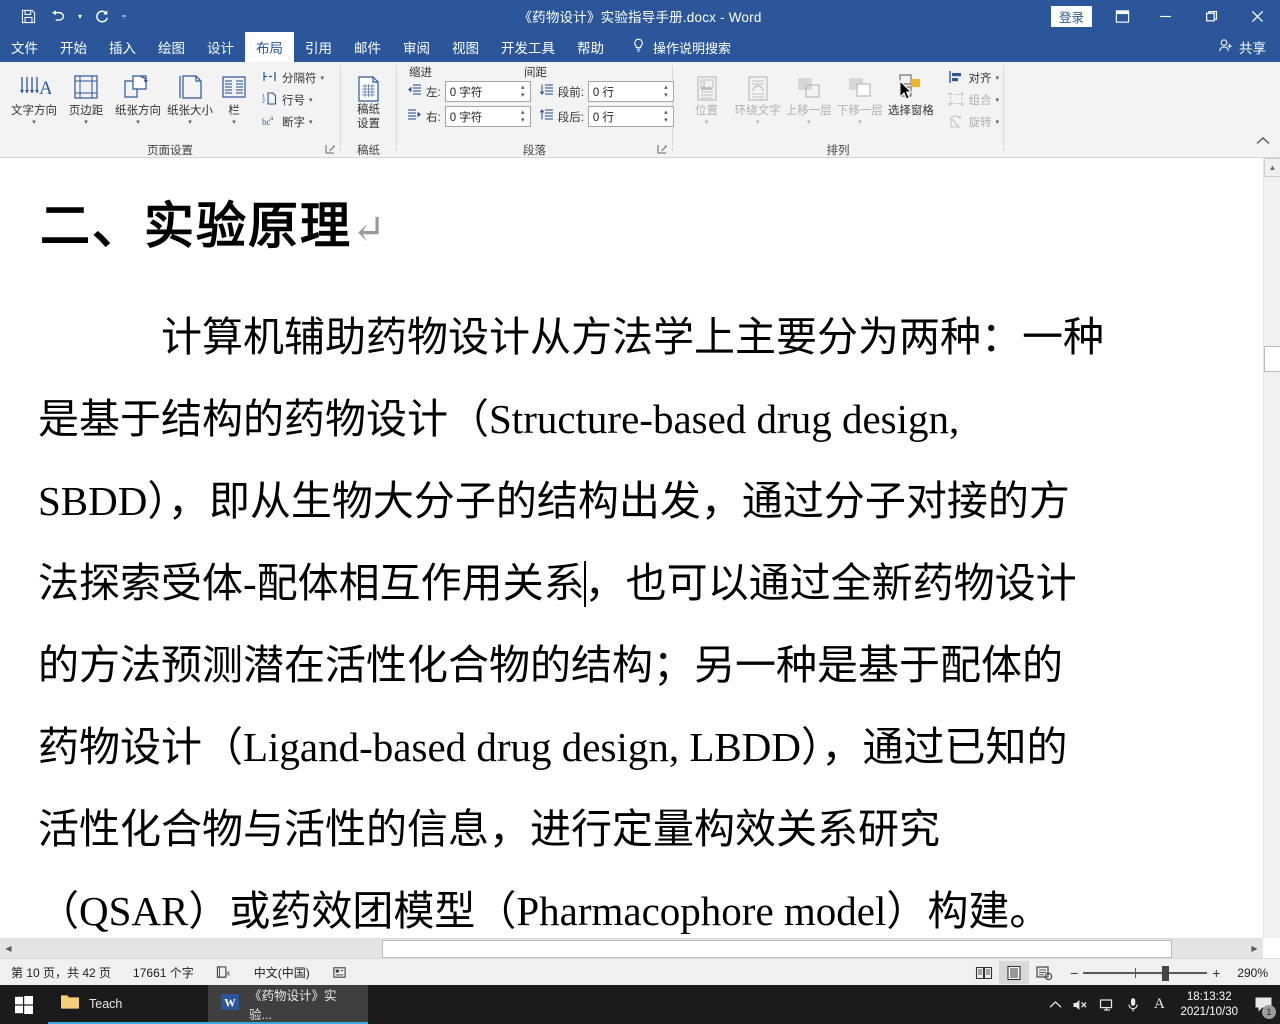  Describe the element at coordinates (318, 47) in the screenshot. I see `tab-references: 引用` at that location.